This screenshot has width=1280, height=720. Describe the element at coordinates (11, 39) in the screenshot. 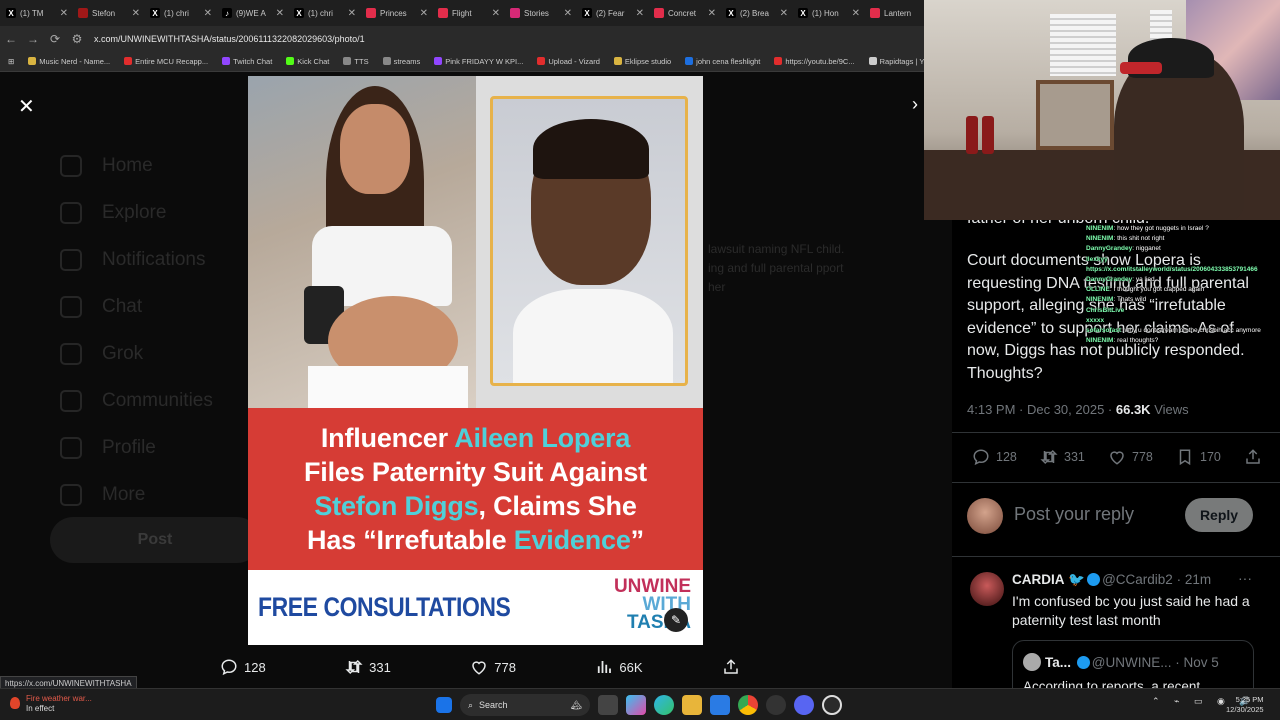

I see `back-icon: ←` at that location.